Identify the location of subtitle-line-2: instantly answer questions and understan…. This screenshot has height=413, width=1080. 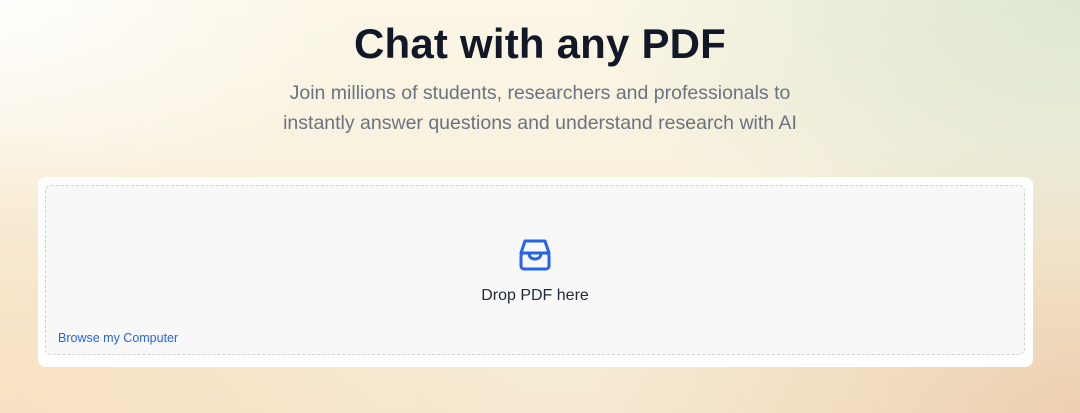
(540, 123).